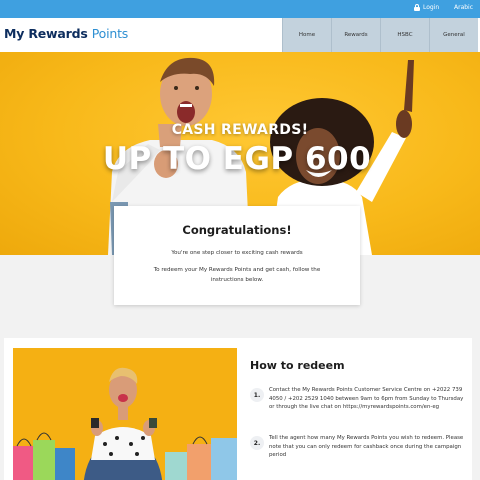  What do you see at coordinates (237, 159) in the screenshot?
I see `hero-title: UP TO EGP 600` at bounding box center [237, 159].